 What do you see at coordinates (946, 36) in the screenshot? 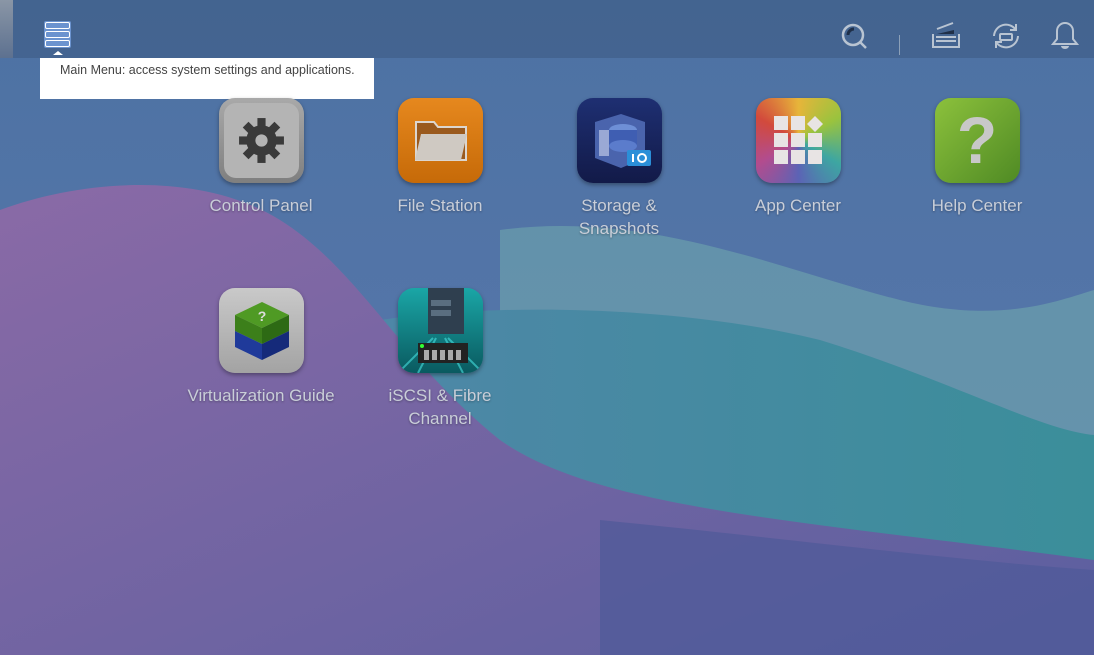
I see `background-tasks-icon` at bounding box center [946, 36].